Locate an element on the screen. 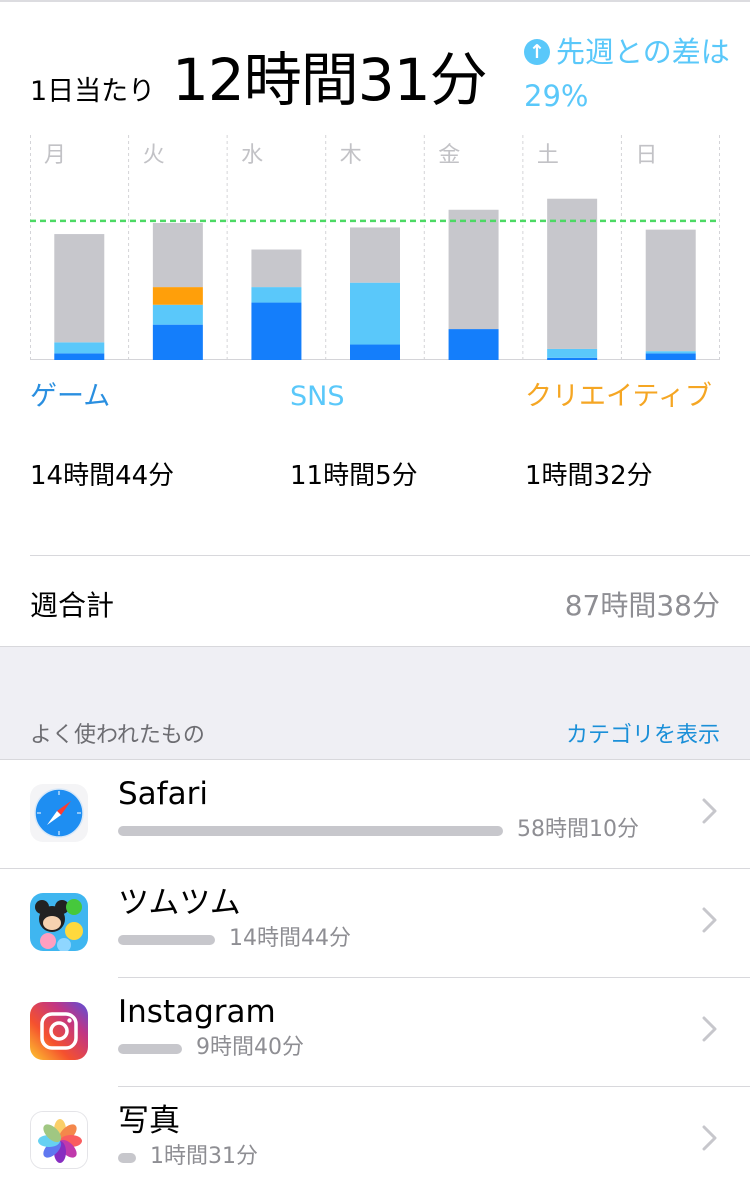  app-row-safari: Safari 58時間10分 is located at coordinates (375, 814).